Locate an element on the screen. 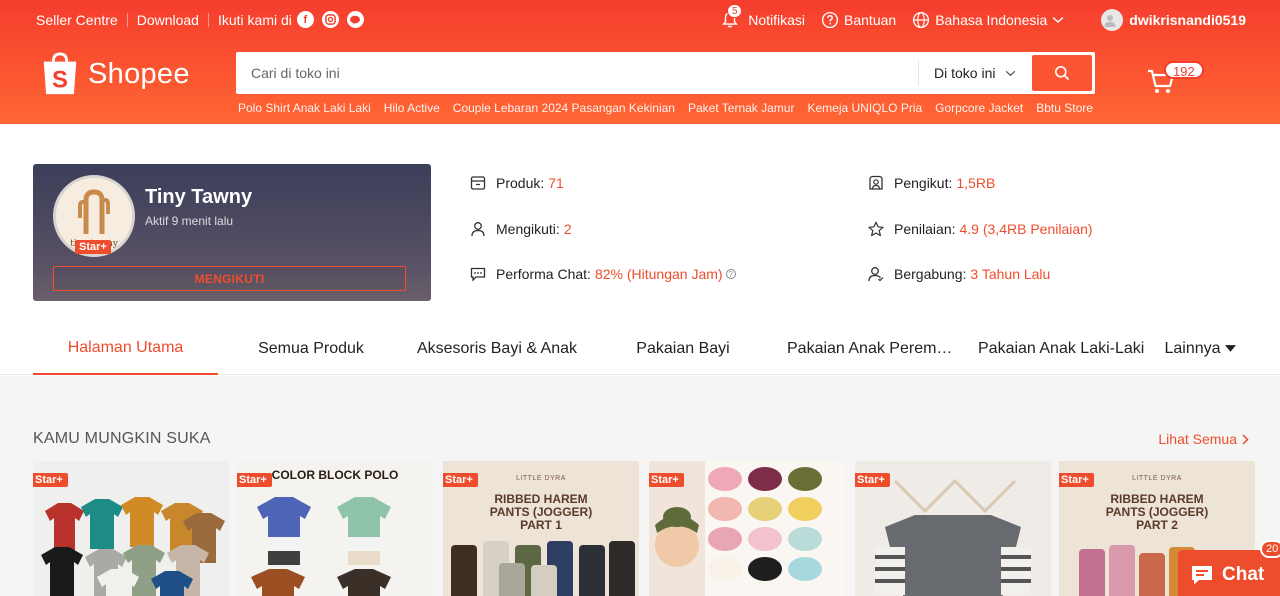 The height and width of the screenshot is (596, 1280). tab-baby-accessories: Aksesoris Bayi & Anak is located at coordinates (497, 349).